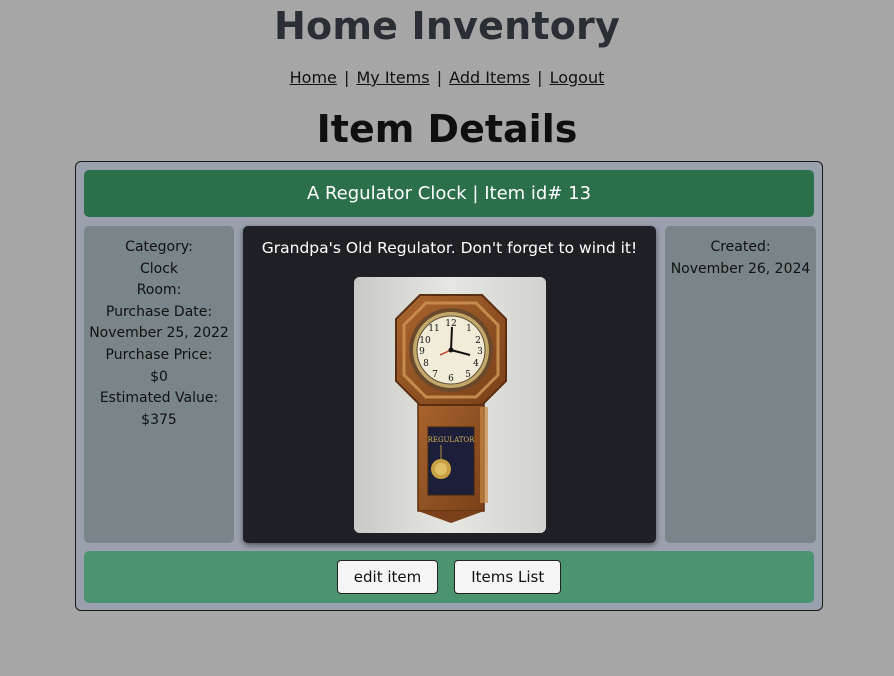 This screenshot has height=676, width=894. What do you see at coordinates (159, 268) in the screenshot?
I see `category-value: Clock` at bounding box center [159, 268].